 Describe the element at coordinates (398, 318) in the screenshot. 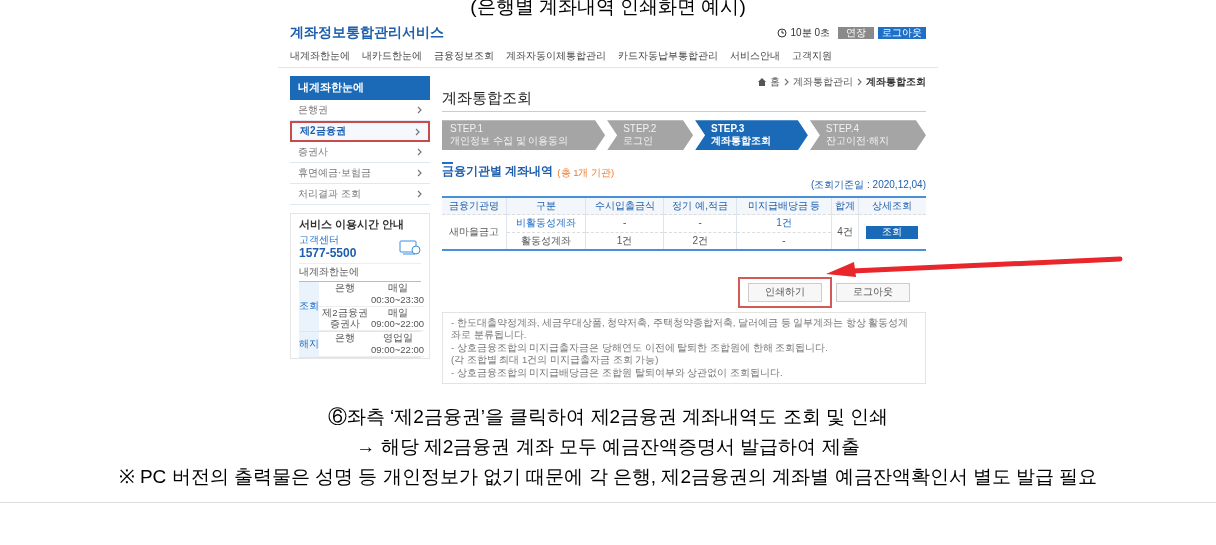

I see `table-cell: 매일 09:00~22:00` at that location.